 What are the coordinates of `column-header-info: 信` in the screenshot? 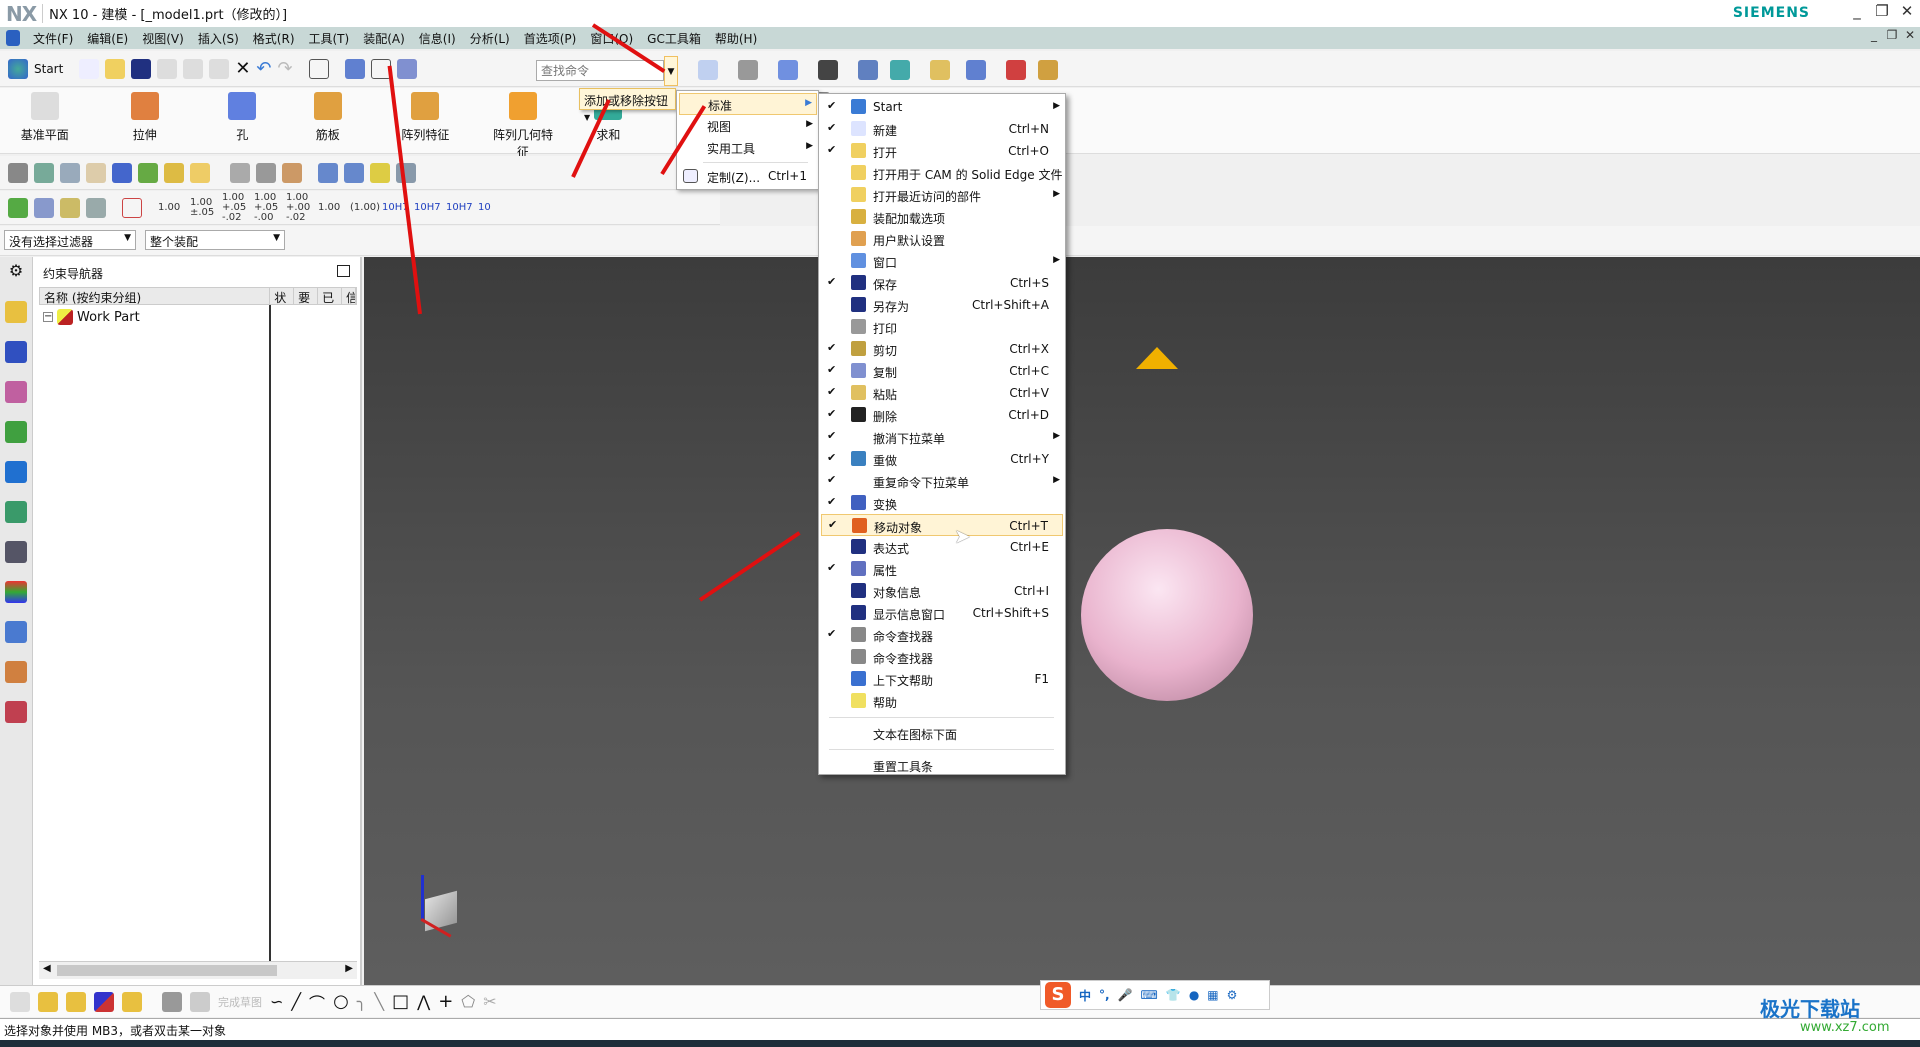 It's located at (349, 296).